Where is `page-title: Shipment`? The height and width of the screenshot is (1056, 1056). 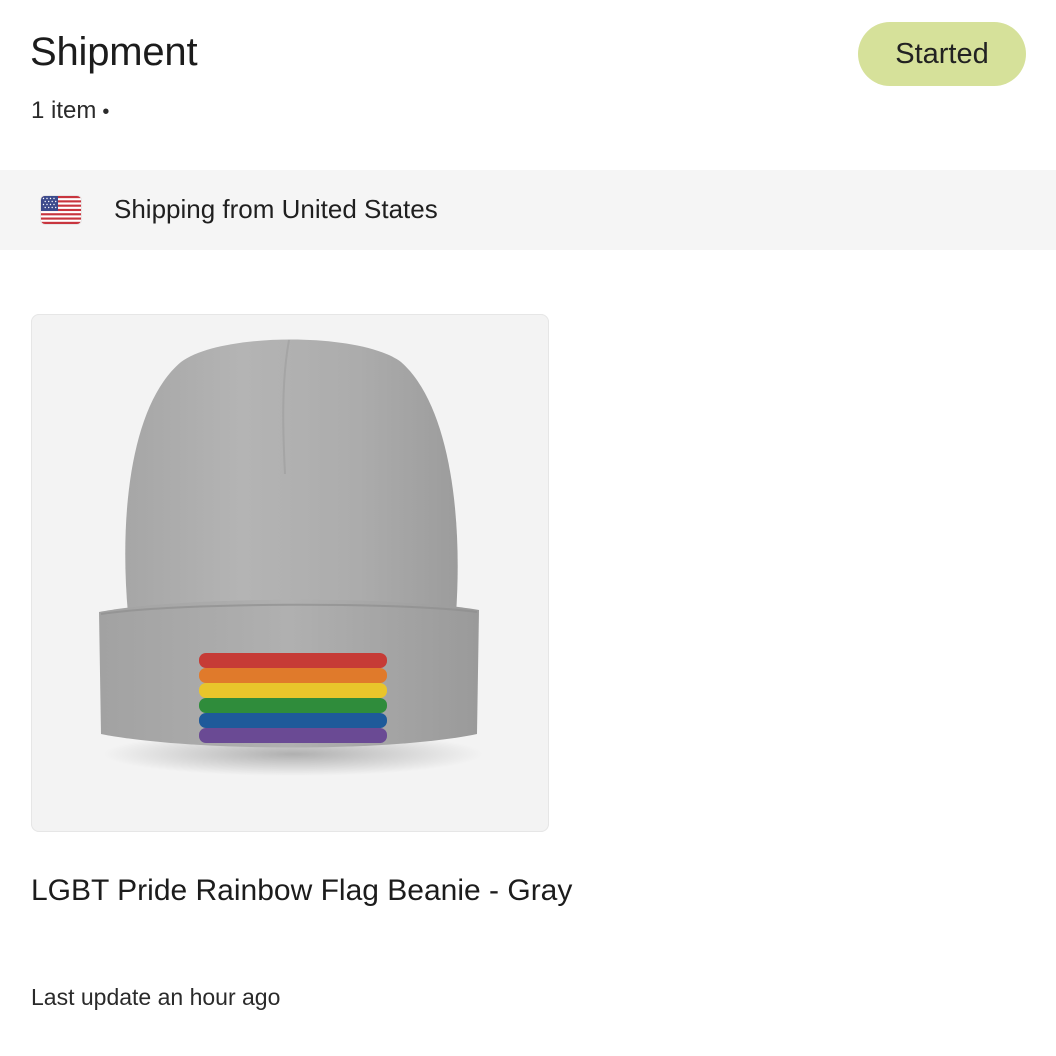 page-title: Shipment is located at coordinates (114, 52).